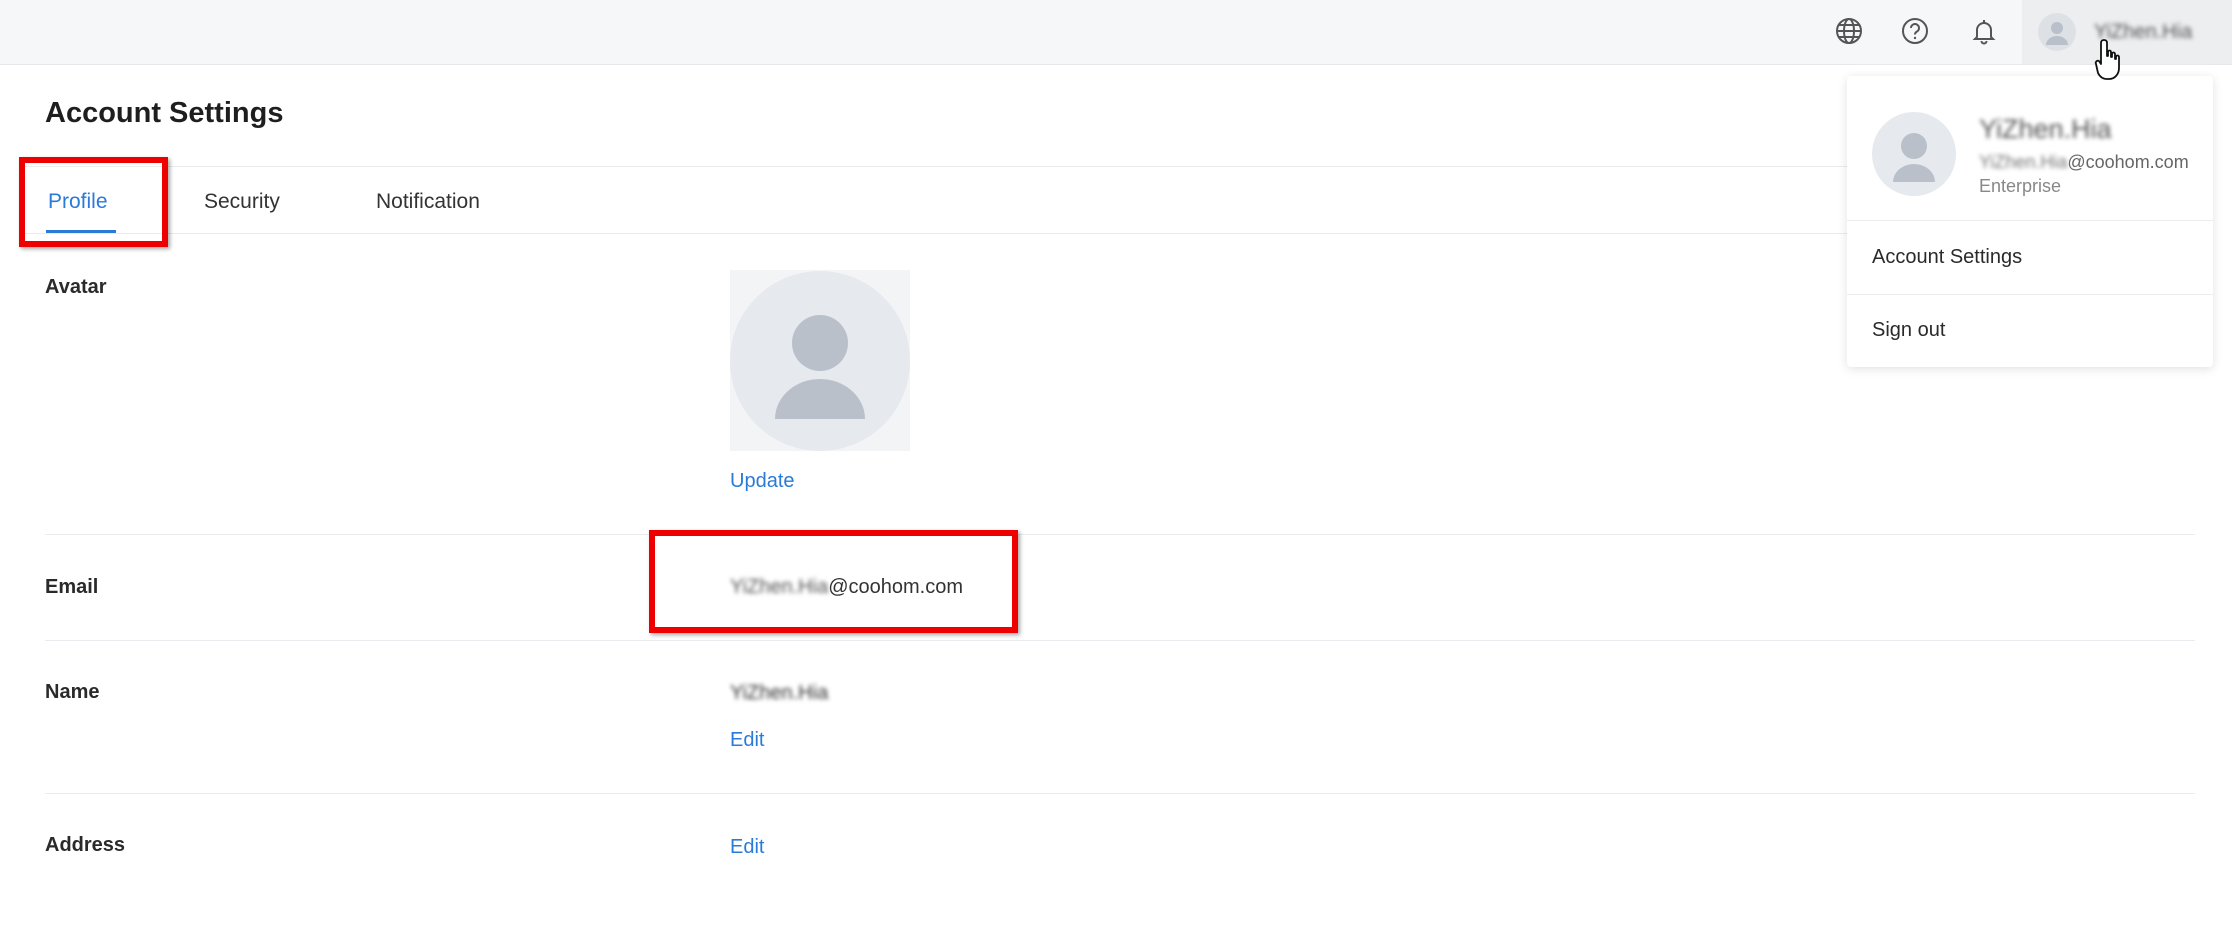 This screenshot has width=2232, height=949. Describe the element at coordinates (1915, 31) in the screenshot. I see `help-icon` at that location.